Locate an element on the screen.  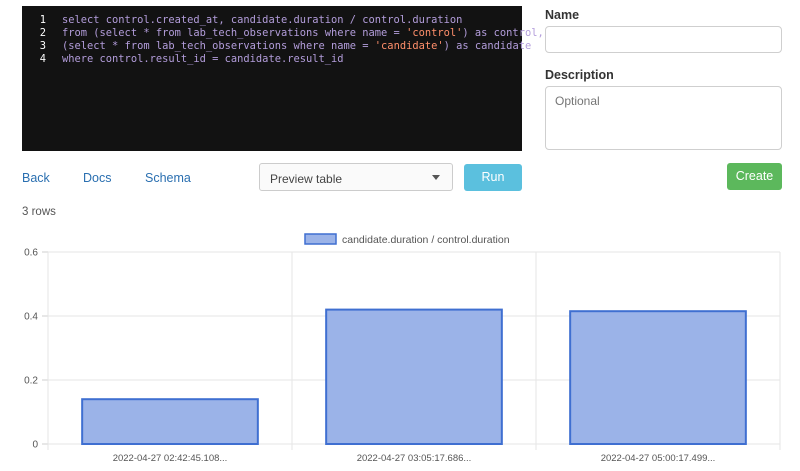
preview-select-value: Preview table is located at coordinates (306, 179).